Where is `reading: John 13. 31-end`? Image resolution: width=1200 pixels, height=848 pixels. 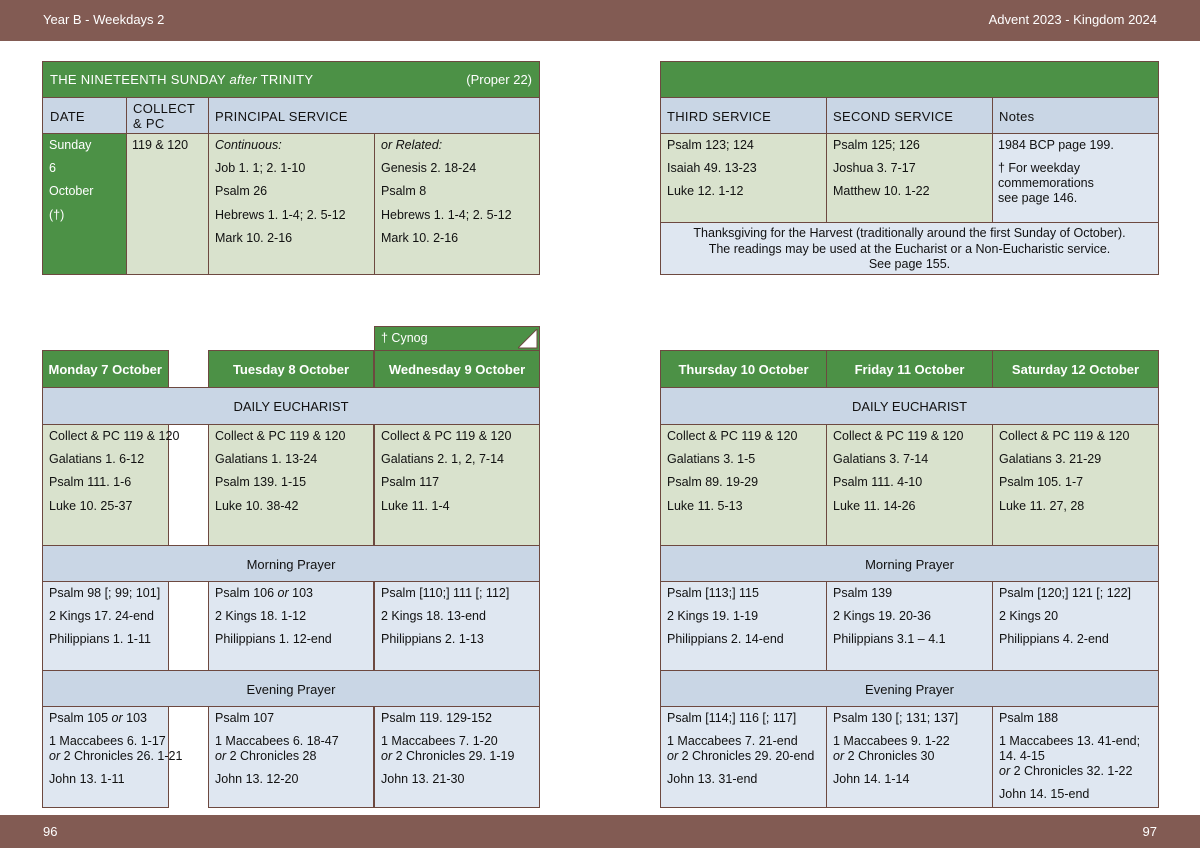
reading: John 13. 31-end is located at coordinates (712, 779).